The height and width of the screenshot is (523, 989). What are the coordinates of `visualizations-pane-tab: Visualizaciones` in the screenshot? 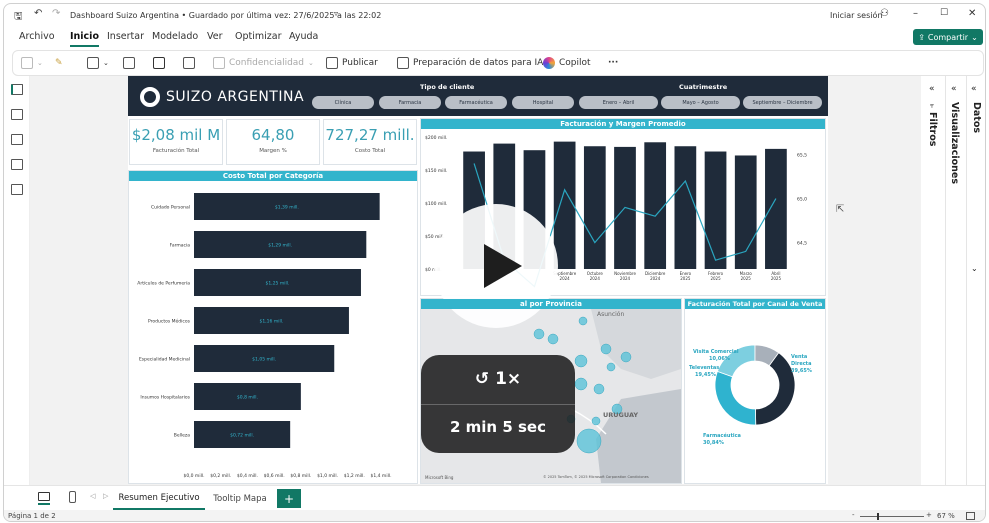 It's located at (954, 143).